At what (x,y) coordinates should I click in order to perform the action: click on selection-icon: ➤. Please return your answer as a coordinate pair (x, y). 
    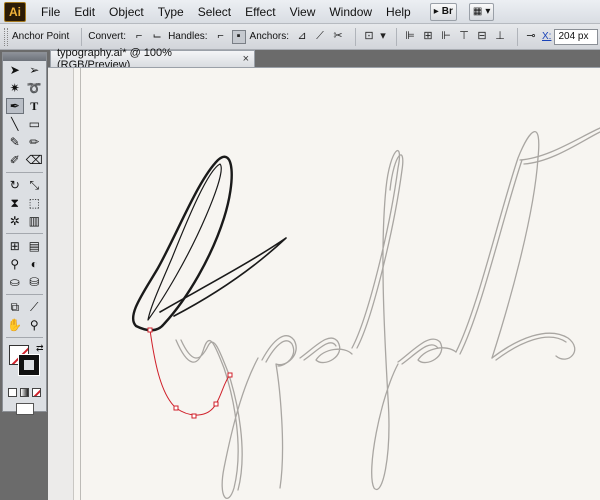
    Looking at the image, I should click on (15, 70).